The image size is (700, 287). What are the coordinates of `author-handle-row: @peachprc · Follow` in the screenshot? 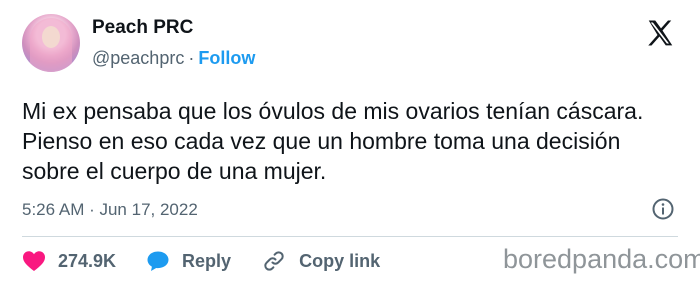 It's located at (173, 58).